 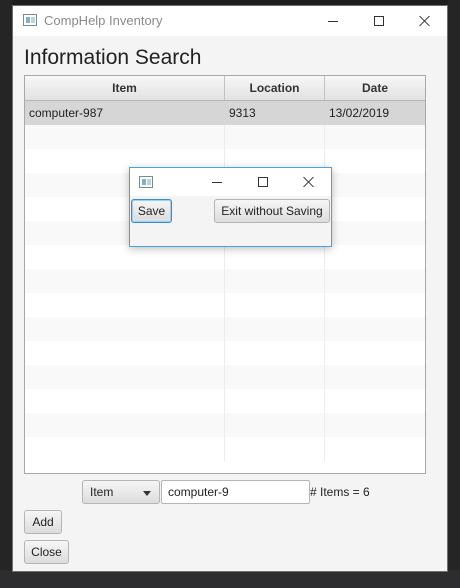 I want to click on close-window-button, so click(x=425, y=21).